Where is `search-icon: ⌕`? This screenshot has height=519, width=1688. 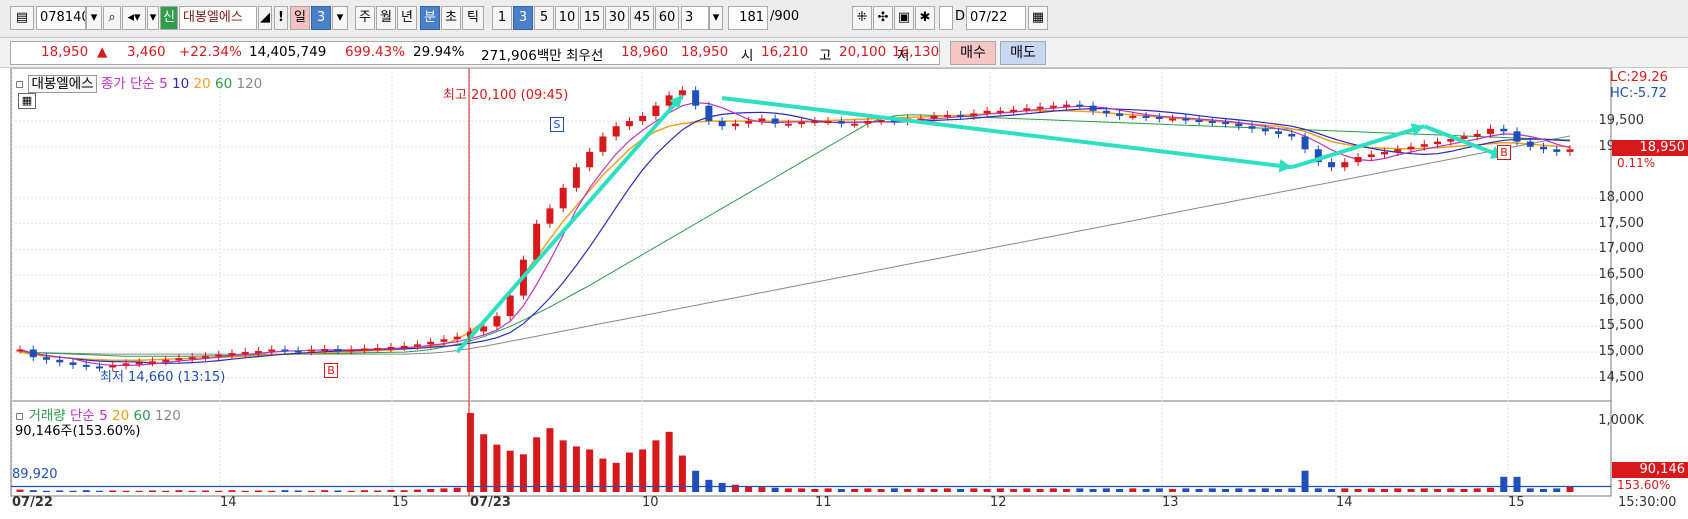 search-icon: ⌕ is located at coordinates (112, 18).